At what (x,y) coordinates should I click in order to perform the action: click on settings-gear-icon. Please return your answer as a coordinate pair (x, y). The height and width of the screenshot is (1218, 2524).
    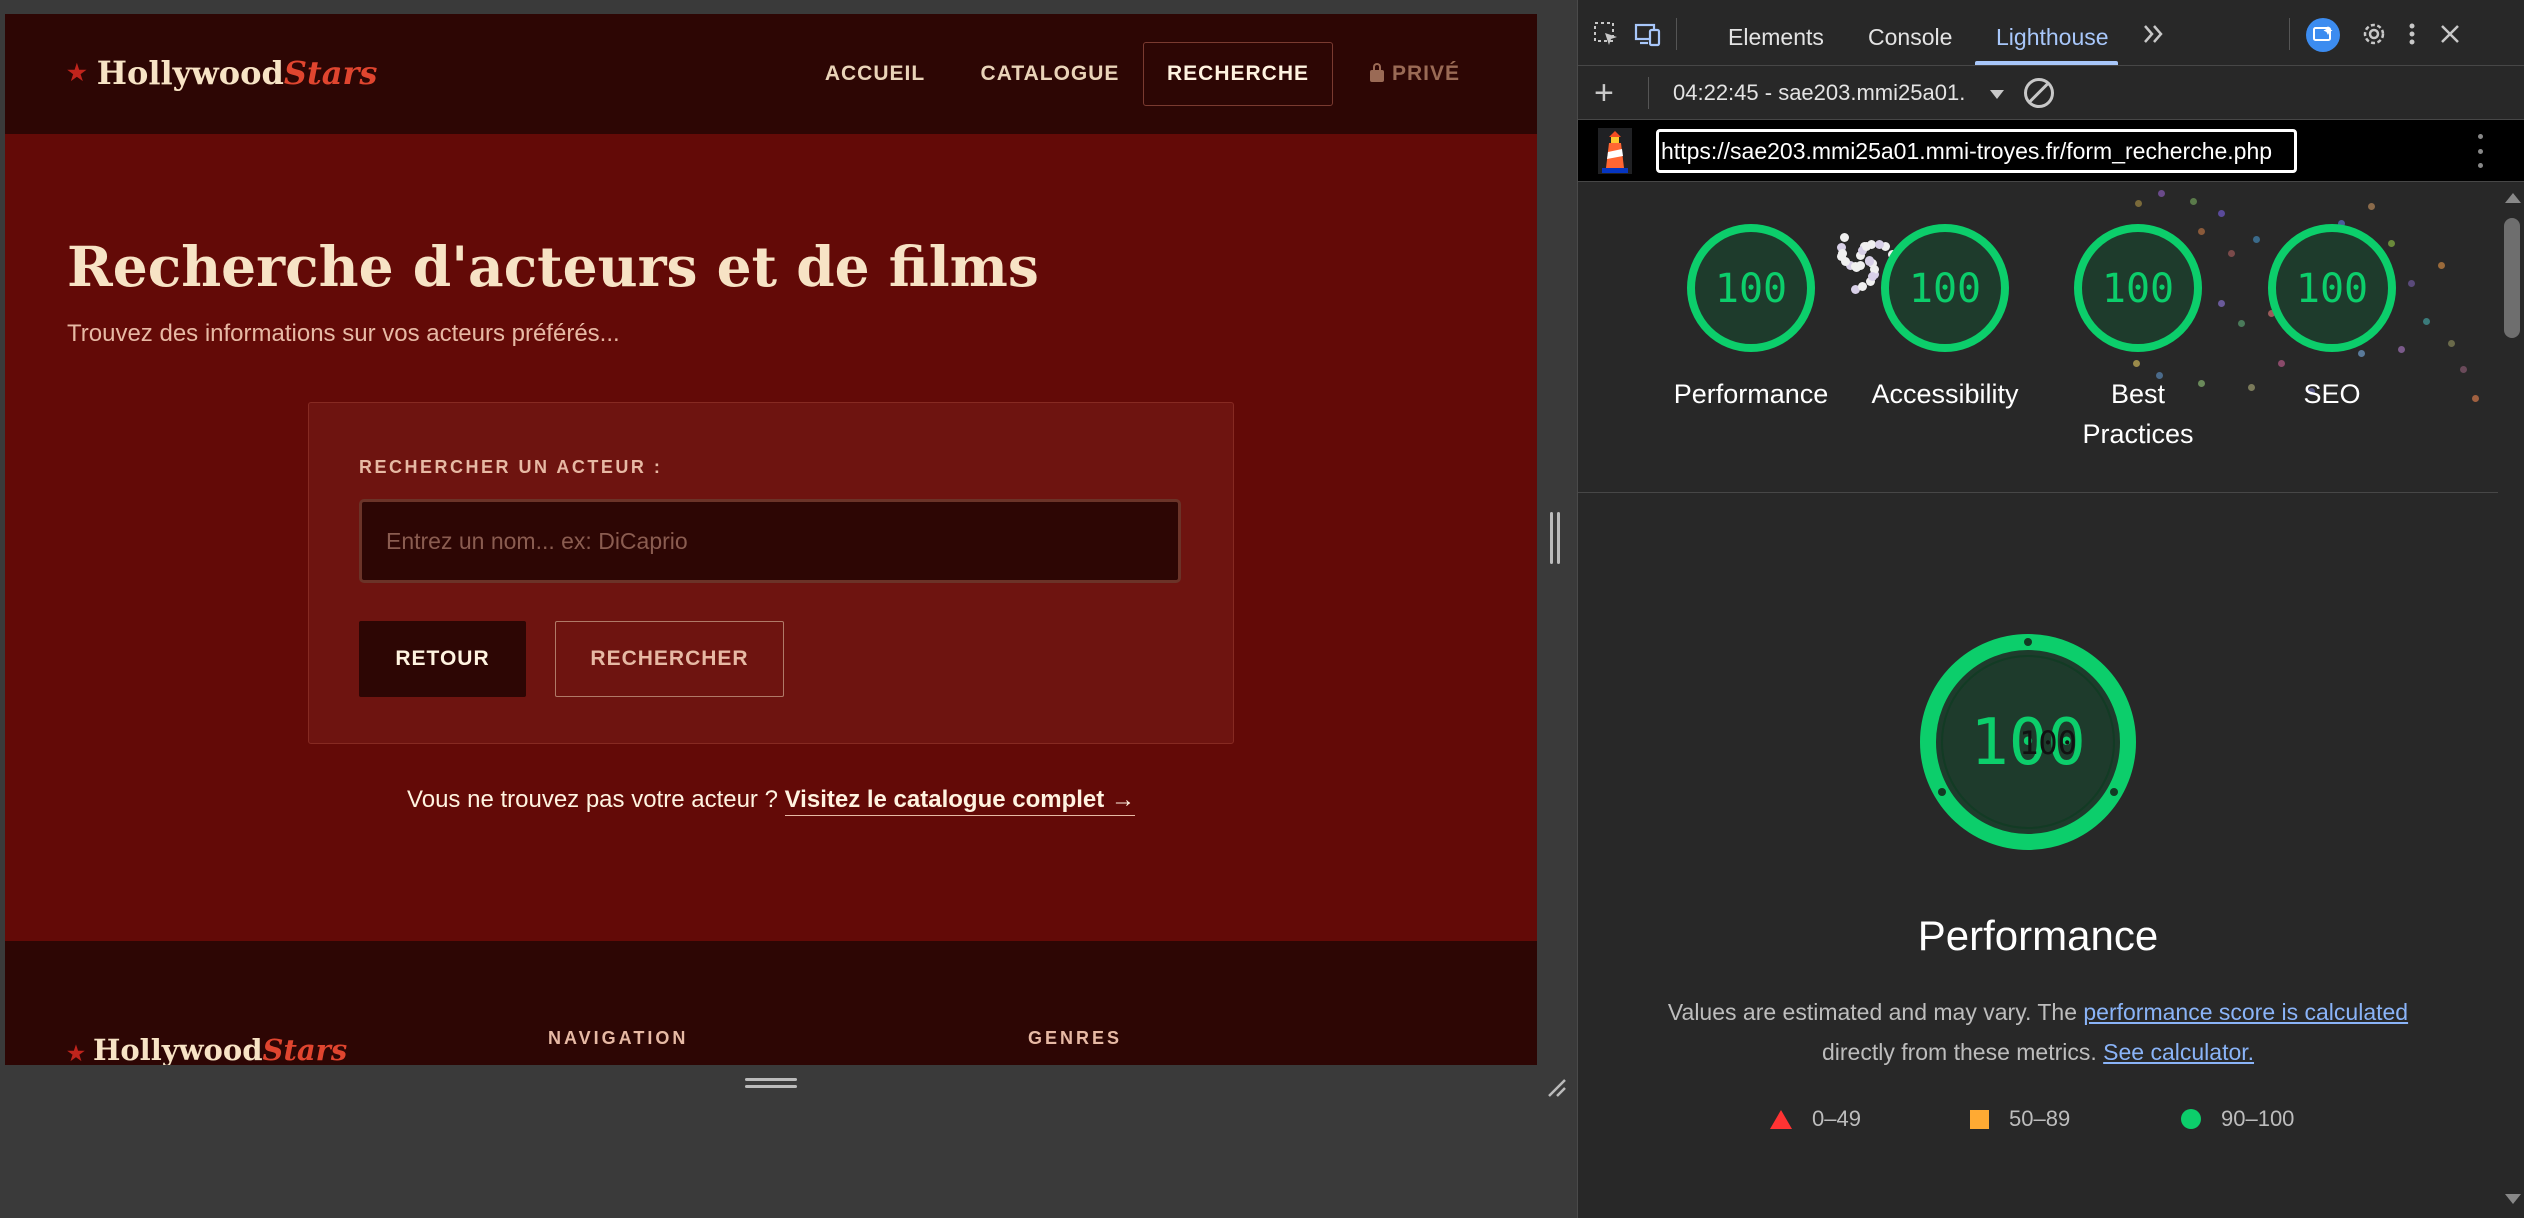
    Looking at the image, I should click on (2374, 34).